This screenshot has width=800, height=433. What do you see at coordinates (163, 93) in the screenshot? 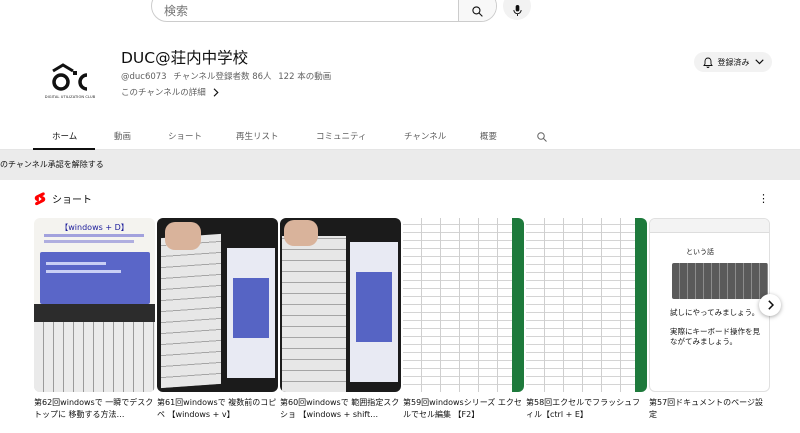
I see `channel-details-label: このチャンネルの詳細` at bounding box center [163, 93].